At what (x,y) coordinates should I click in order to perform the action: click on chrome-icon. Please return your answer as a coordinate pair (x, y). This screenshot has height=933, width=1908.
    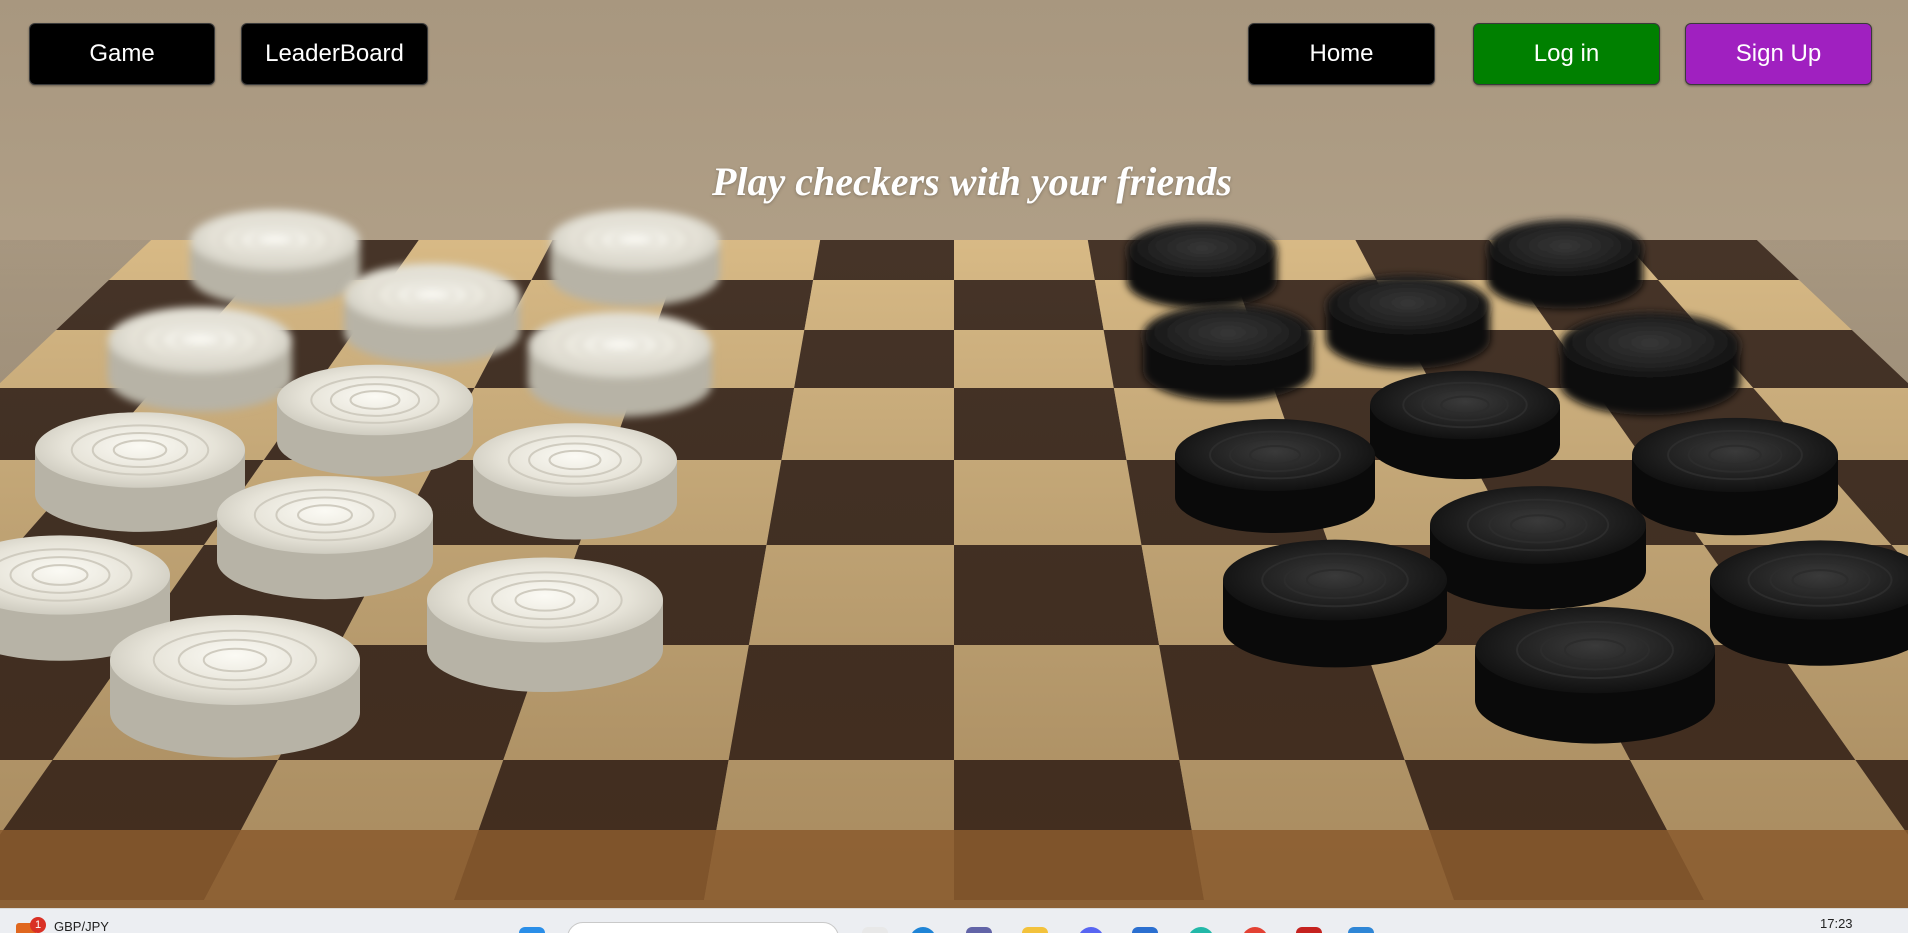
    Looking at the image, I should click on (1255, 930).